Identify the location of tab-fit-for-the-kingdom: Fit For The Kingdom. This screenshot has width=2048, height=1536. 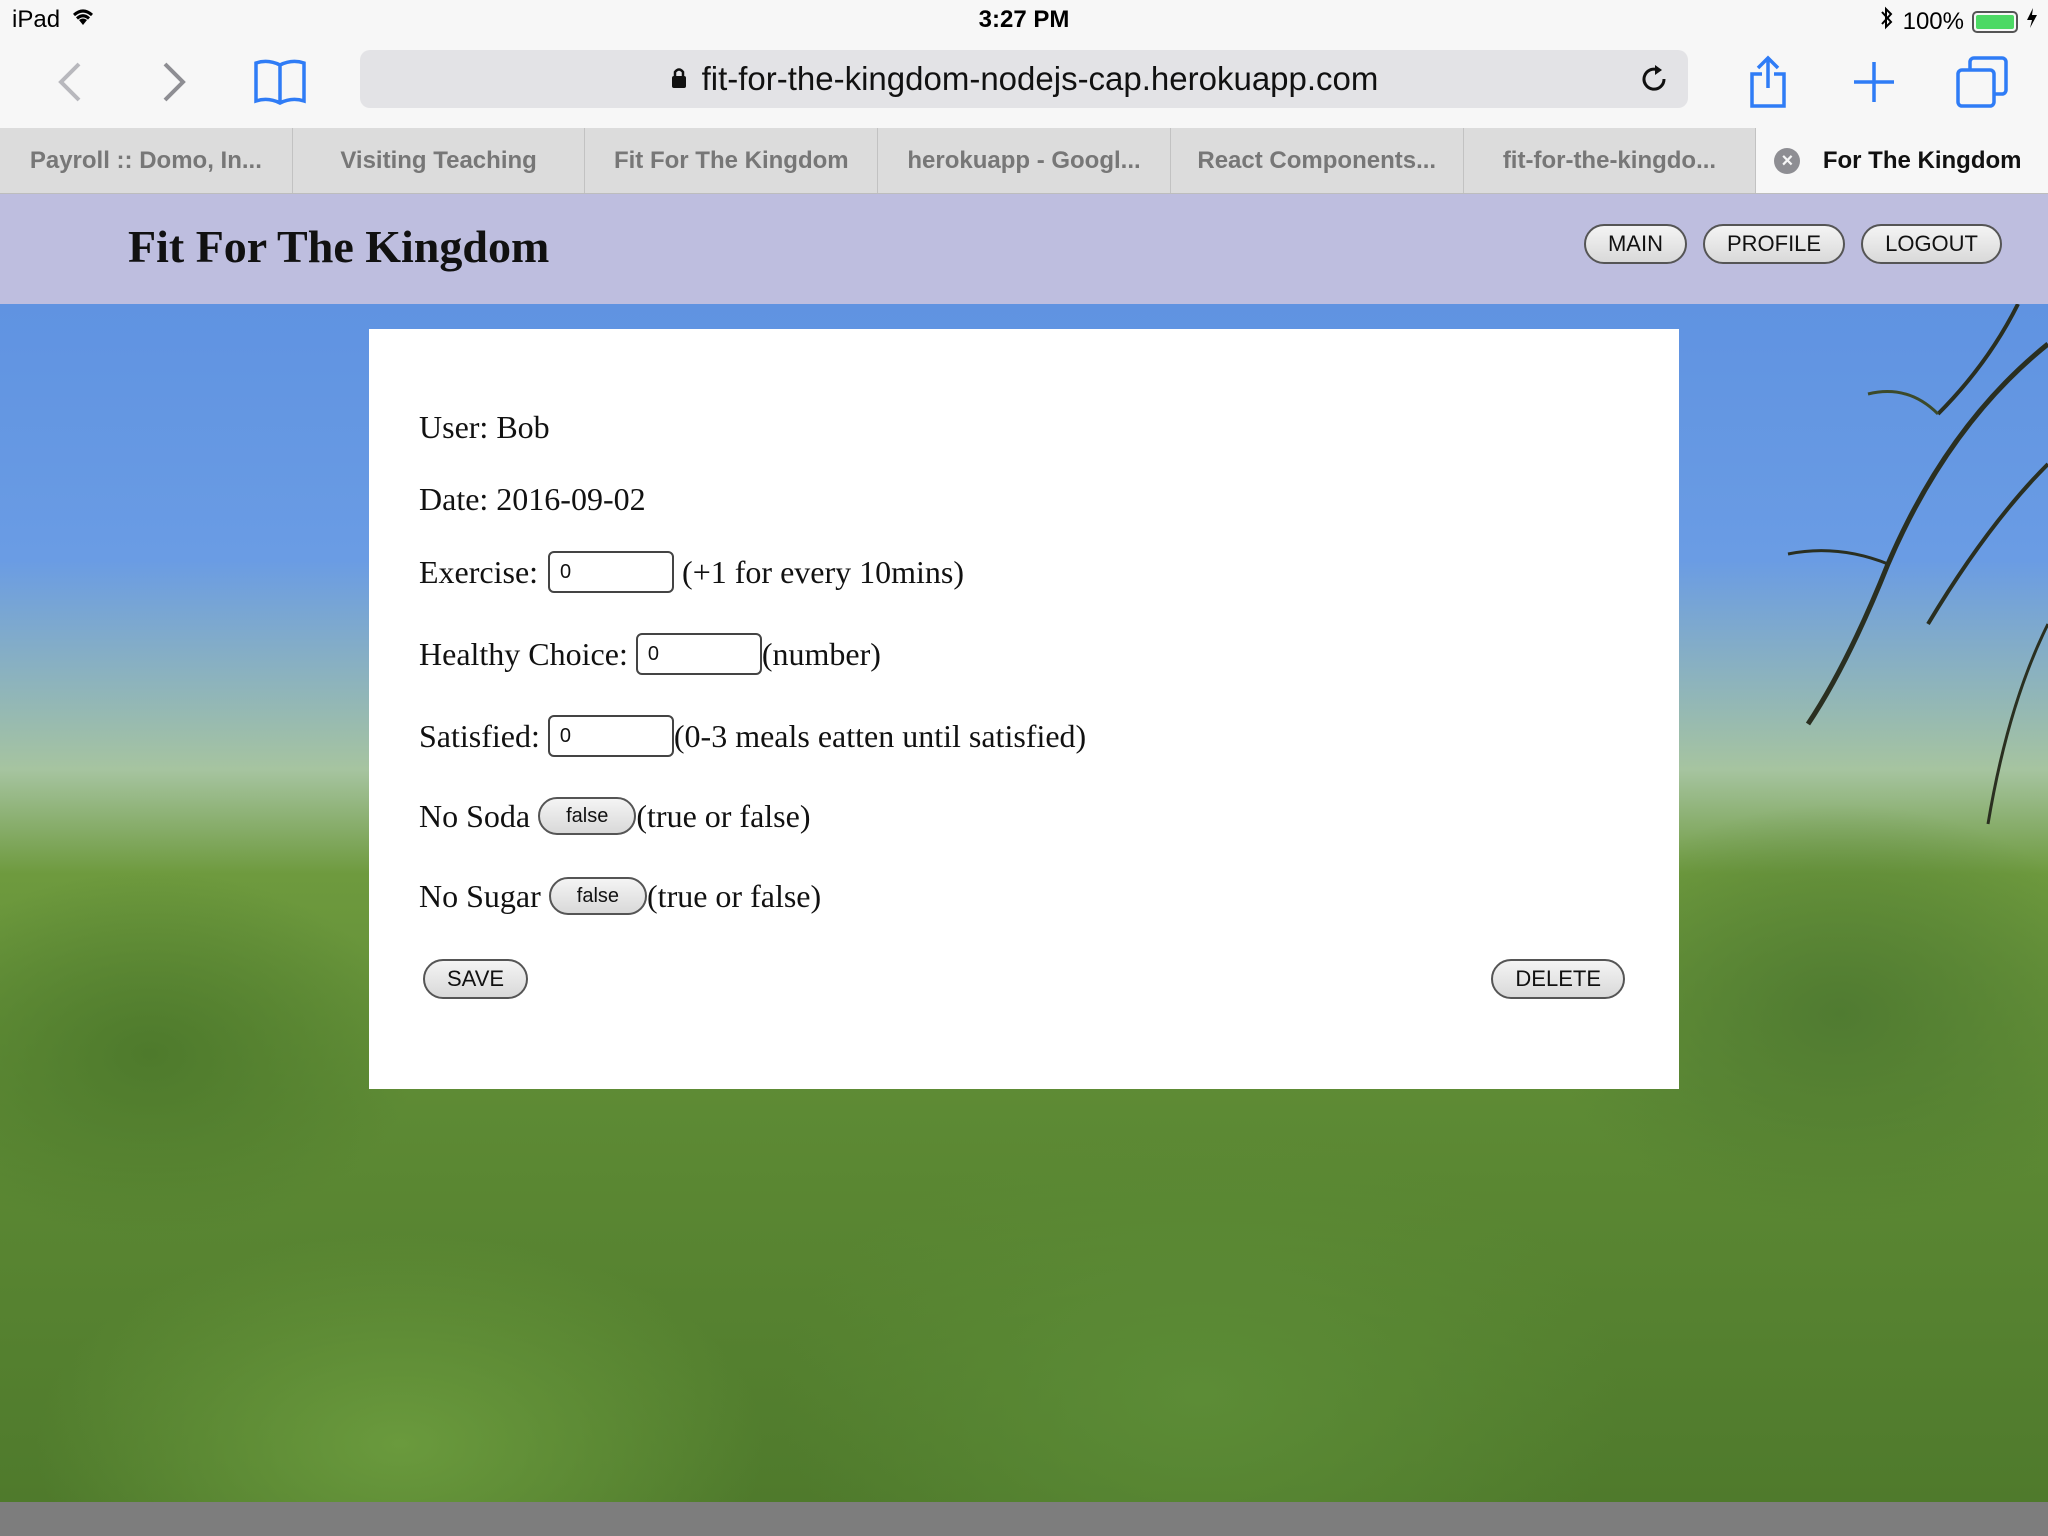
(732, 160).